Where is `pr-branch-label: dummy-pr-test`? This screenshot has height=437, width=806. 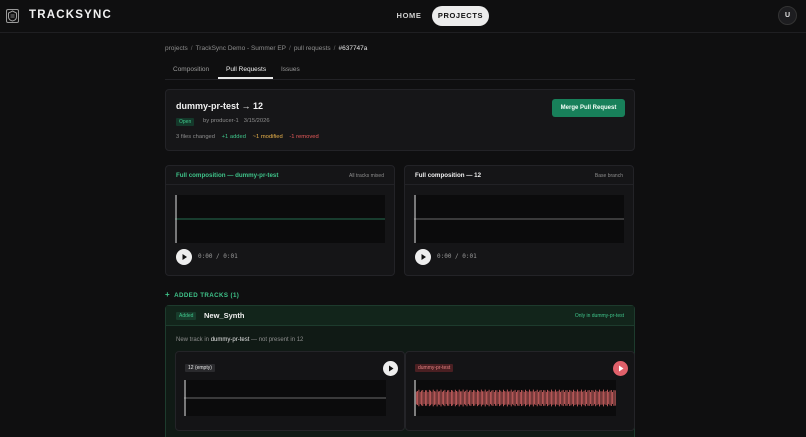
pr-branch-label: dummy-pr-test is located at coordinates (434, 368).